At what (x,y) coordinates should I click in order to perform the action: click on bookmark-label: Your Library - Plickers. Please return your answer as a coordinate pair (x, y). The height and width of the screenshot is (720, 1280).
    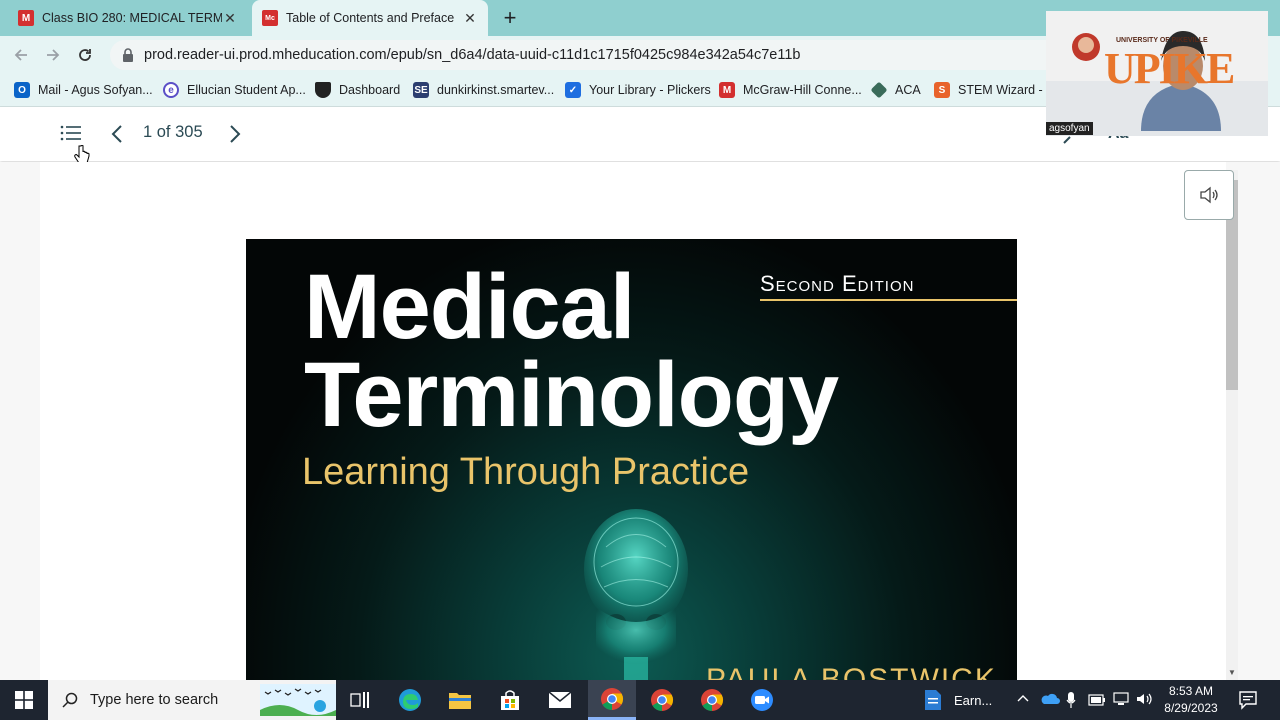
    Looking at the image, I should click on (650, 90).